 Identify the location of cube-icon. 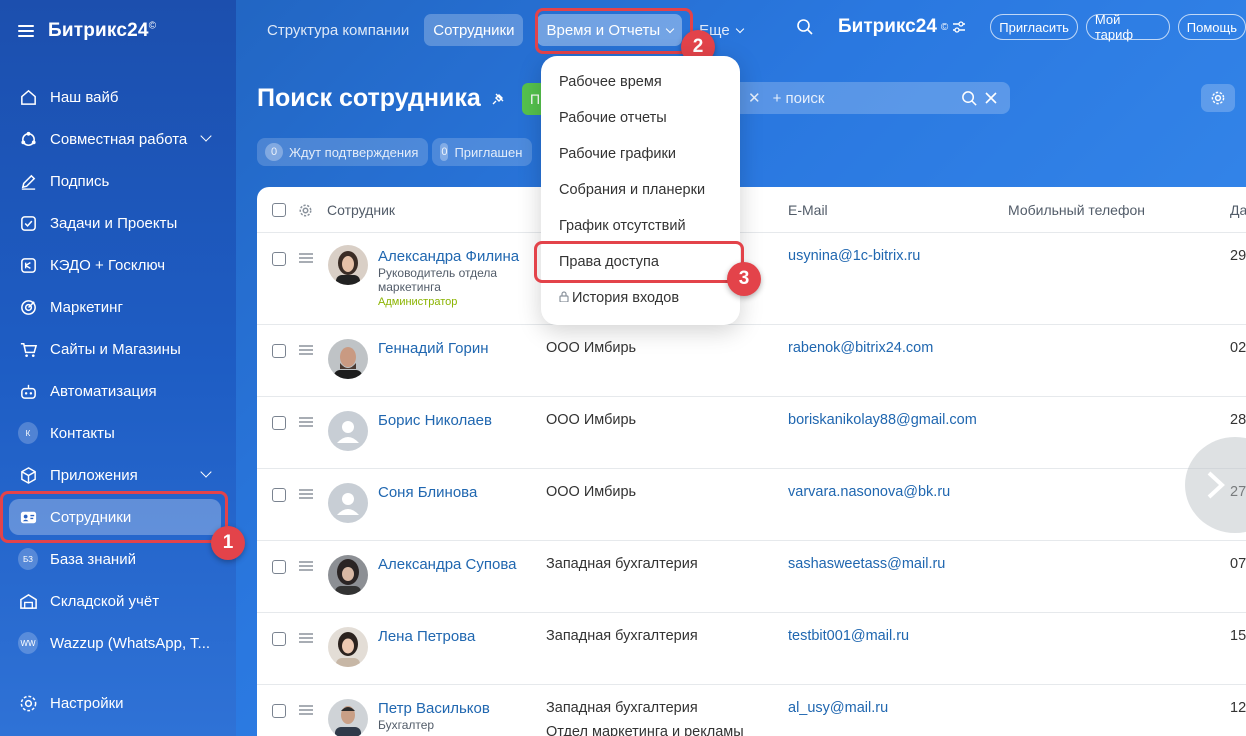
(28, 475).